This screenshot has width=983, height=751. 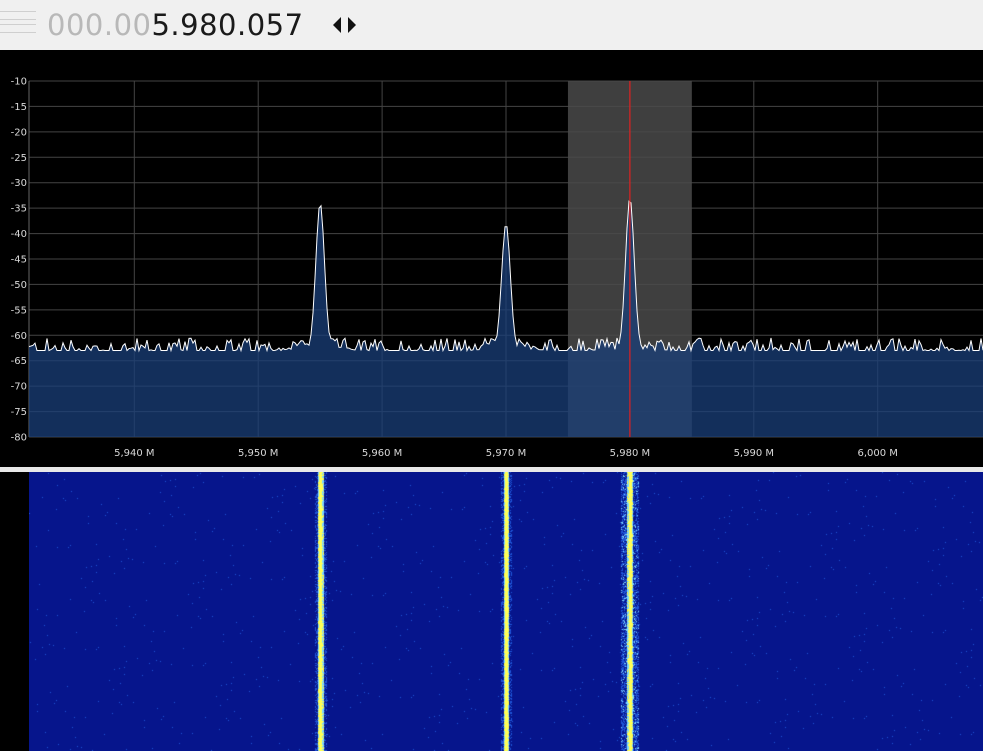 What do you see at coordinates (345, 25) in the screenshot?
I see `tune-arrows-icon` at bounding box center [345, 25].